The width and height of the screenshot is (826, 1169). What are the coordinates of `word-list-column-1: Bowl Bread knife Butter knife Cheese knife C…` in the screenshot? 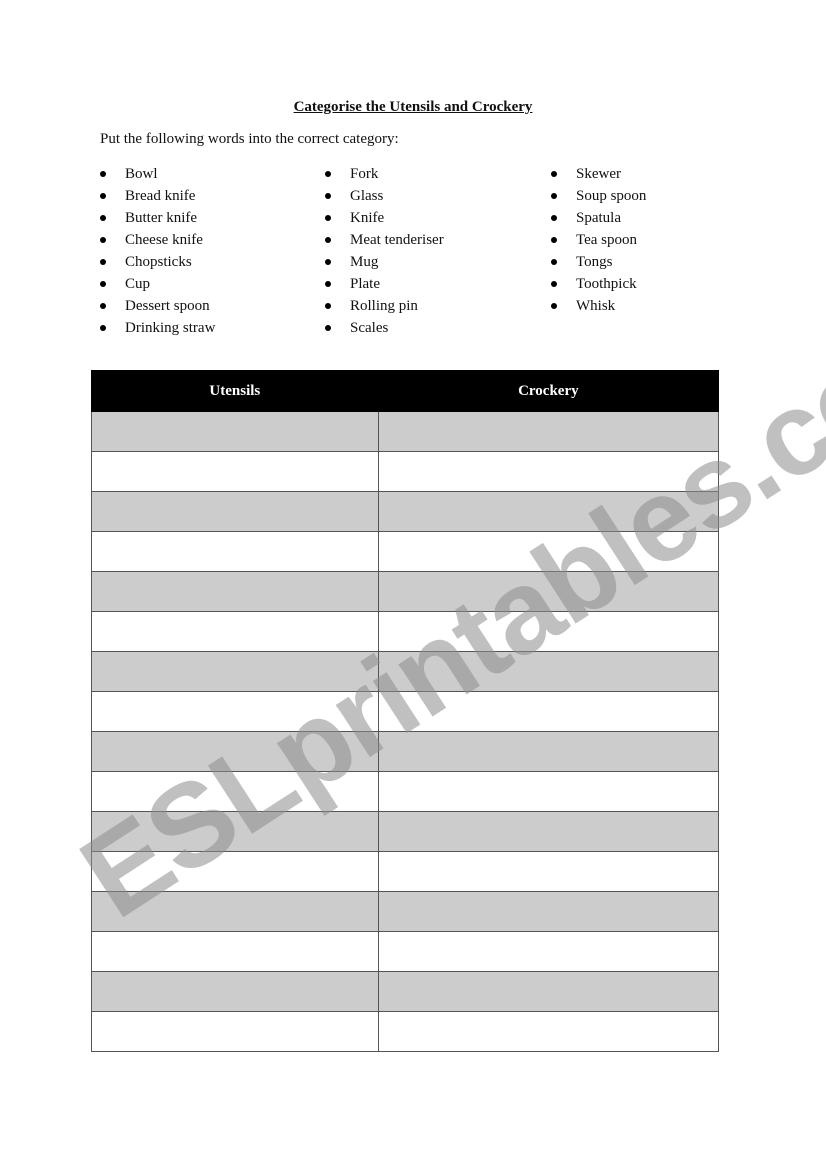 It's located at (157, 252).